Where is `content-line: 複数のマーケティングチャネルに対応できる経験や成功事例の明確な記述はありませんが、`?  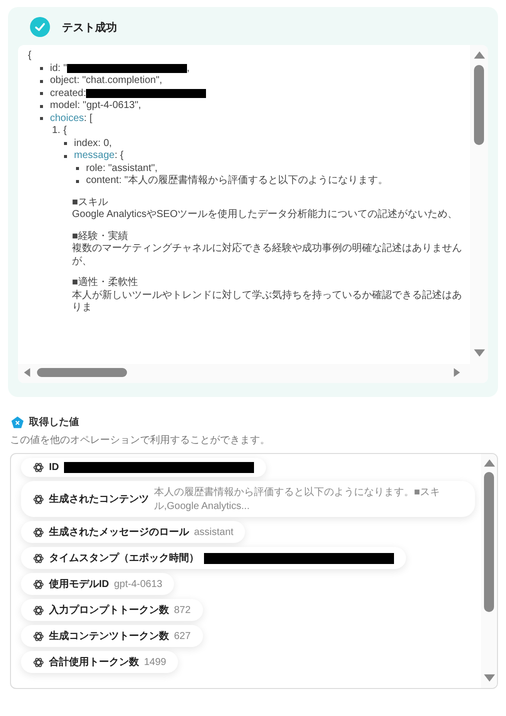
content-line: 複数のマーケティングチャネルに対応できる経験や成功事例の明確な記述はありませんが、 is located at coordinates (267, 255).